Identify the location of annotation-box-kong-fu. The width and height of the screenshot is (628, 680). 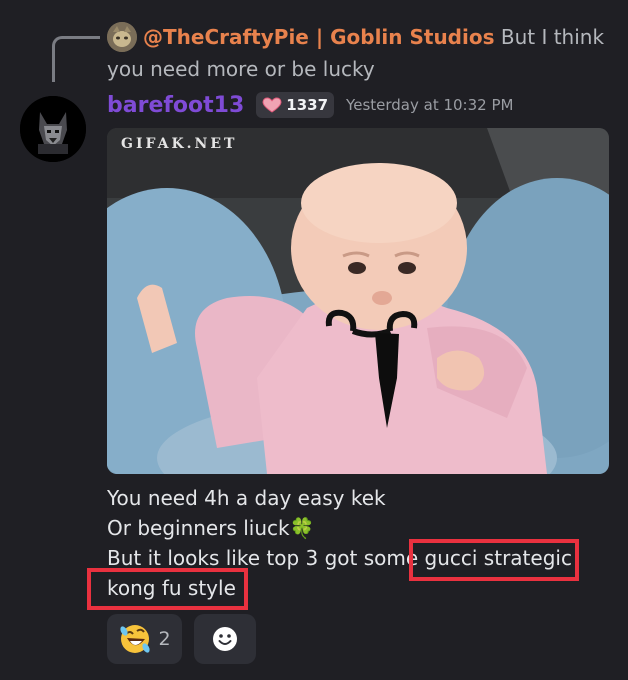
(167, 589).